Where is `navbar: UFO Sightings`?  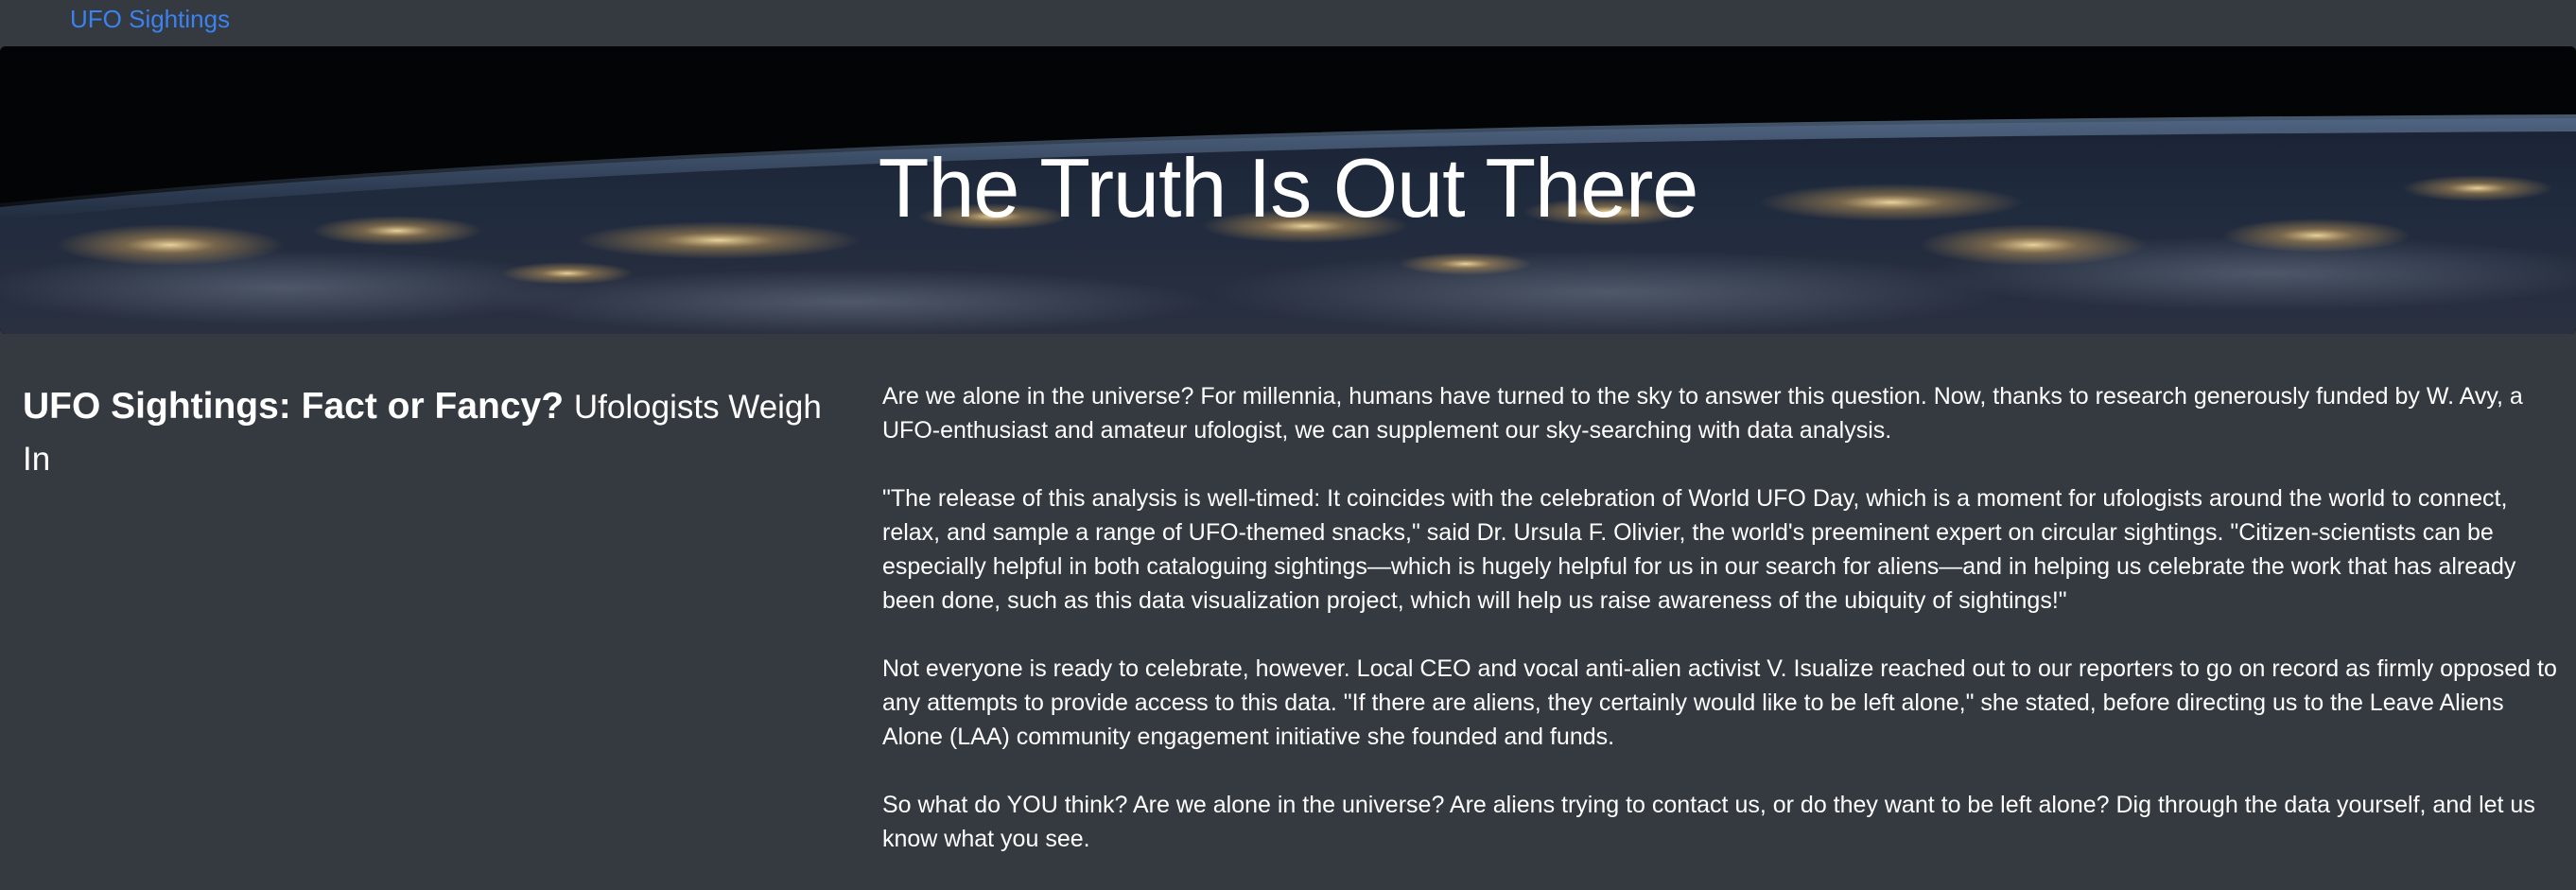
navbar: UFO Sightings is located at coordinates (1288, 23).